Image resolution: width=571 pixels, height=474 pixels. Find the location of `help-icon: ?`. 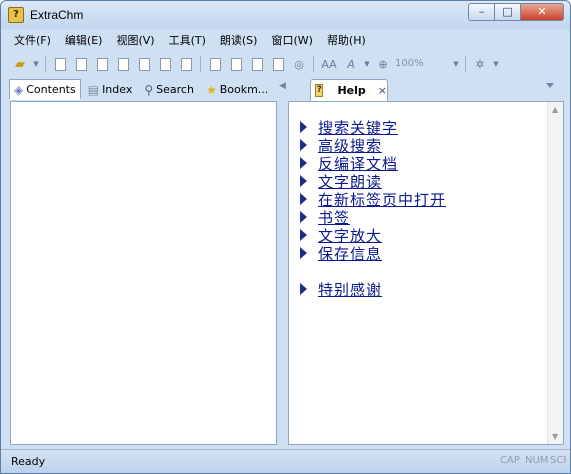

help-icon: ? is located at coordinates (319, 90).